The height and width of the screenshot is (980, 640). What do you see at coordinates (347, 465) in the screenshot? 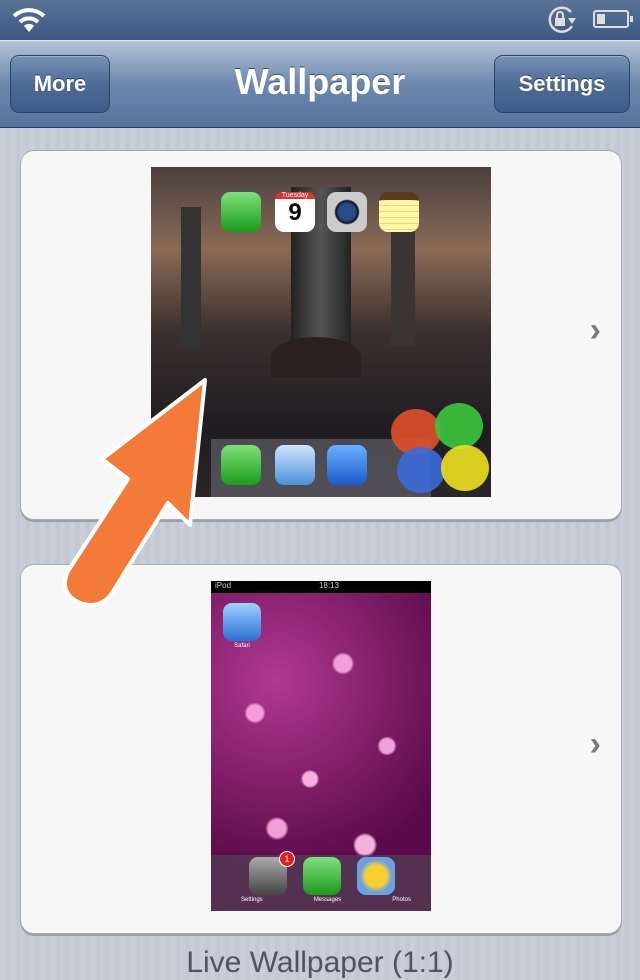
I see `app-store-icon` at bounding box center [347, 465].